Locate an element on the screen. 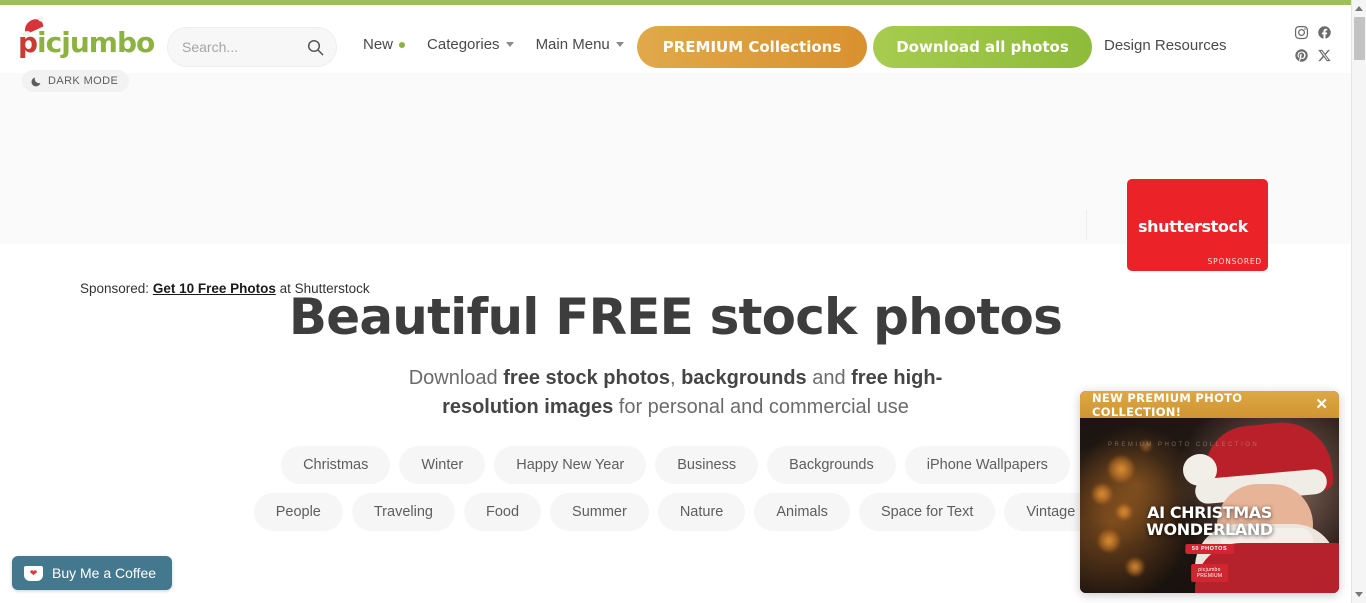 This screenshot has height=603, width=1366. promo-photo-count-badge: 50 PHOTOS is located at coordinates (1209, 549).